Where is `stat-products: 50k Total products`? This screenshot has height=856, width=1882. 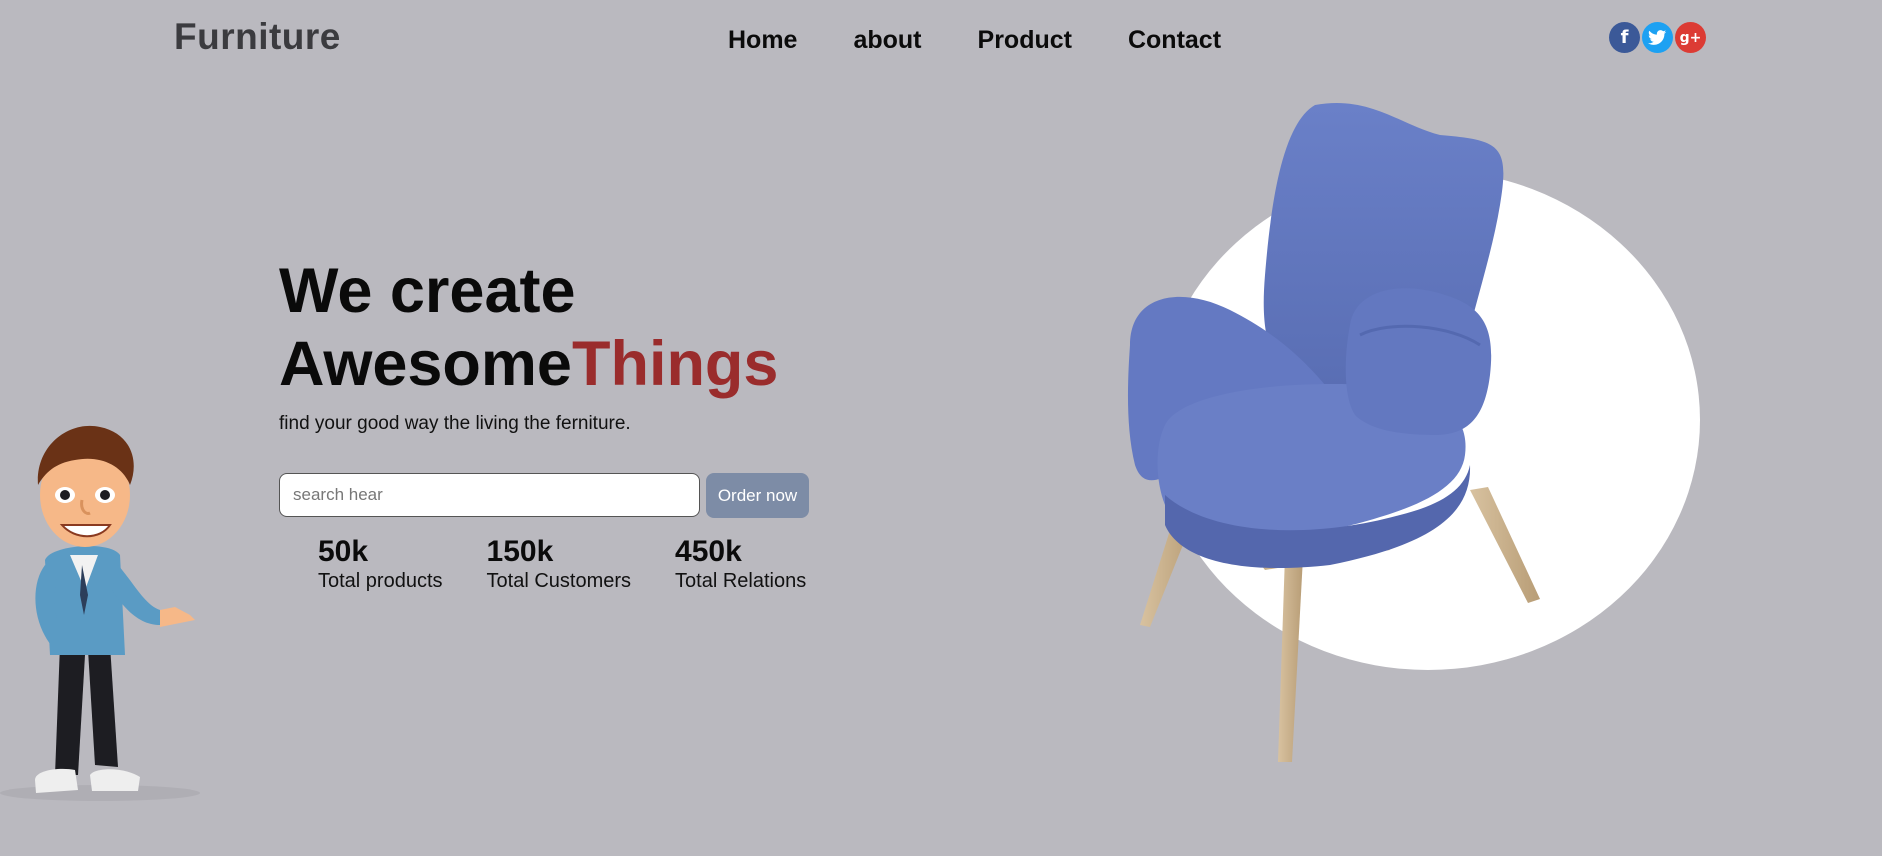
stat-products: 50k Total products is located at coordinates (380, 564).